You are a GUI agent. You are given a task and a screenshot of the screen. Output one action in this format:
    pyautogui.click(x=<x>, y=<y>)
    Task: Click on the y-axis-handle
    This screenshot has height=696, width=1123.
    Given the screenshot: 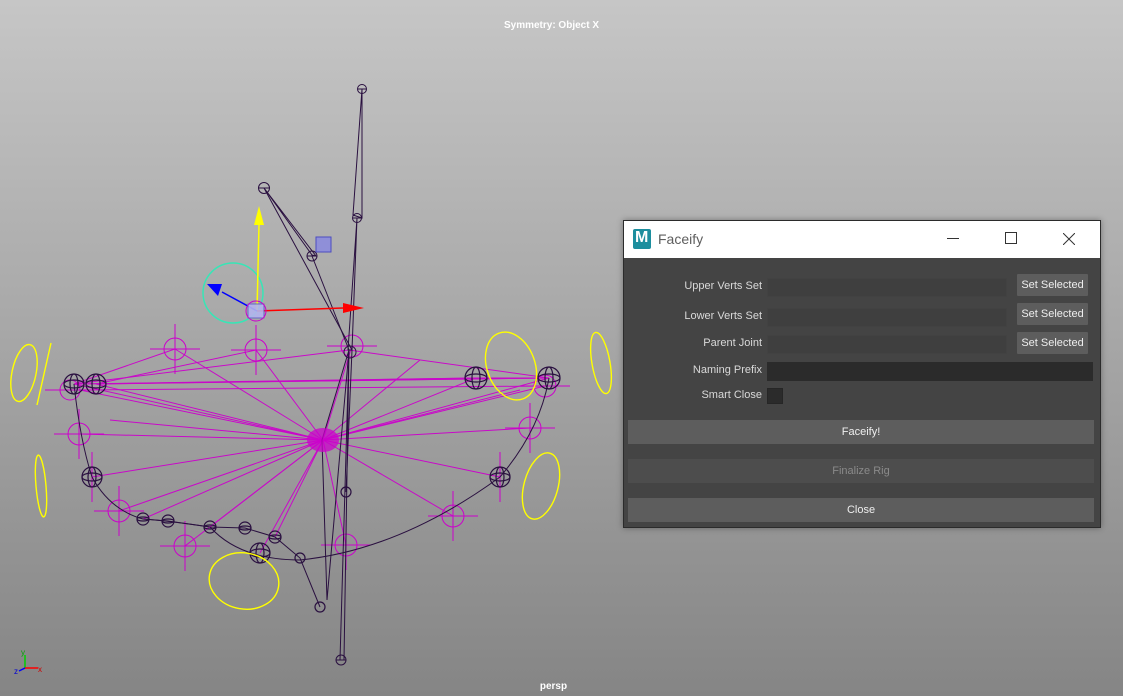 What is the action you would take?
    pyautogui.click(x=258, y=268)
    